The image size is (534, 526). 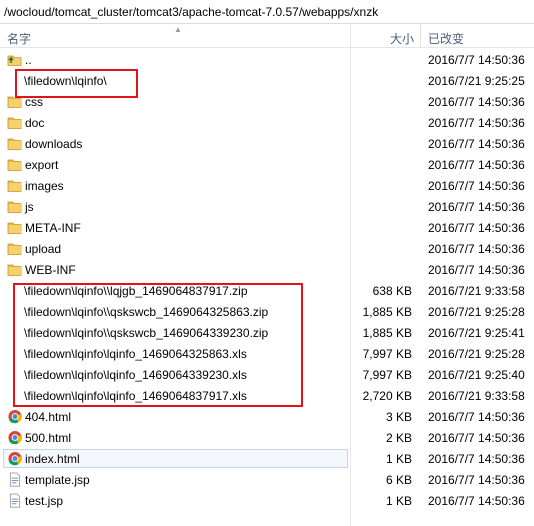 What do you see at coordinates (267, 269) in the screenshot?
I see `folder-row: WEB-INF 2016/7/7 14:50:36` at bounding box center [267, 269].